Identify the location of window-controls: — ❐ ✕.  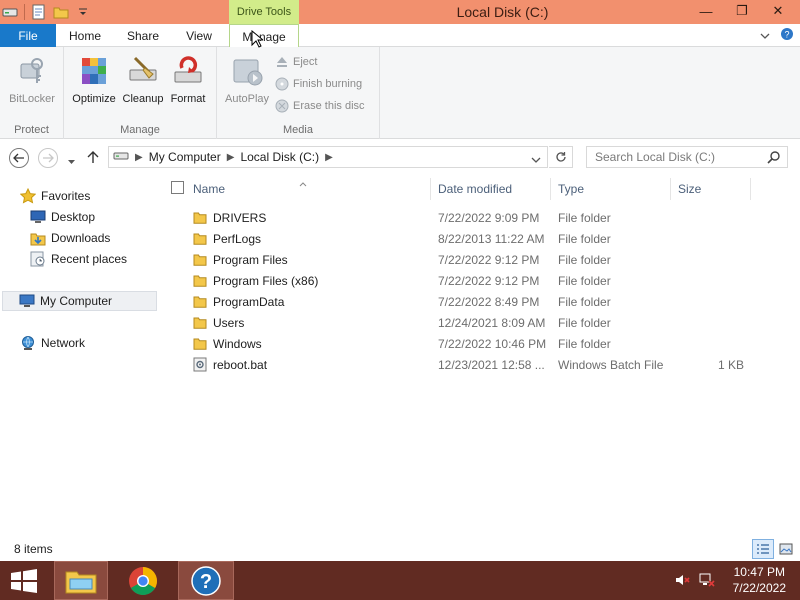
(742, 12).